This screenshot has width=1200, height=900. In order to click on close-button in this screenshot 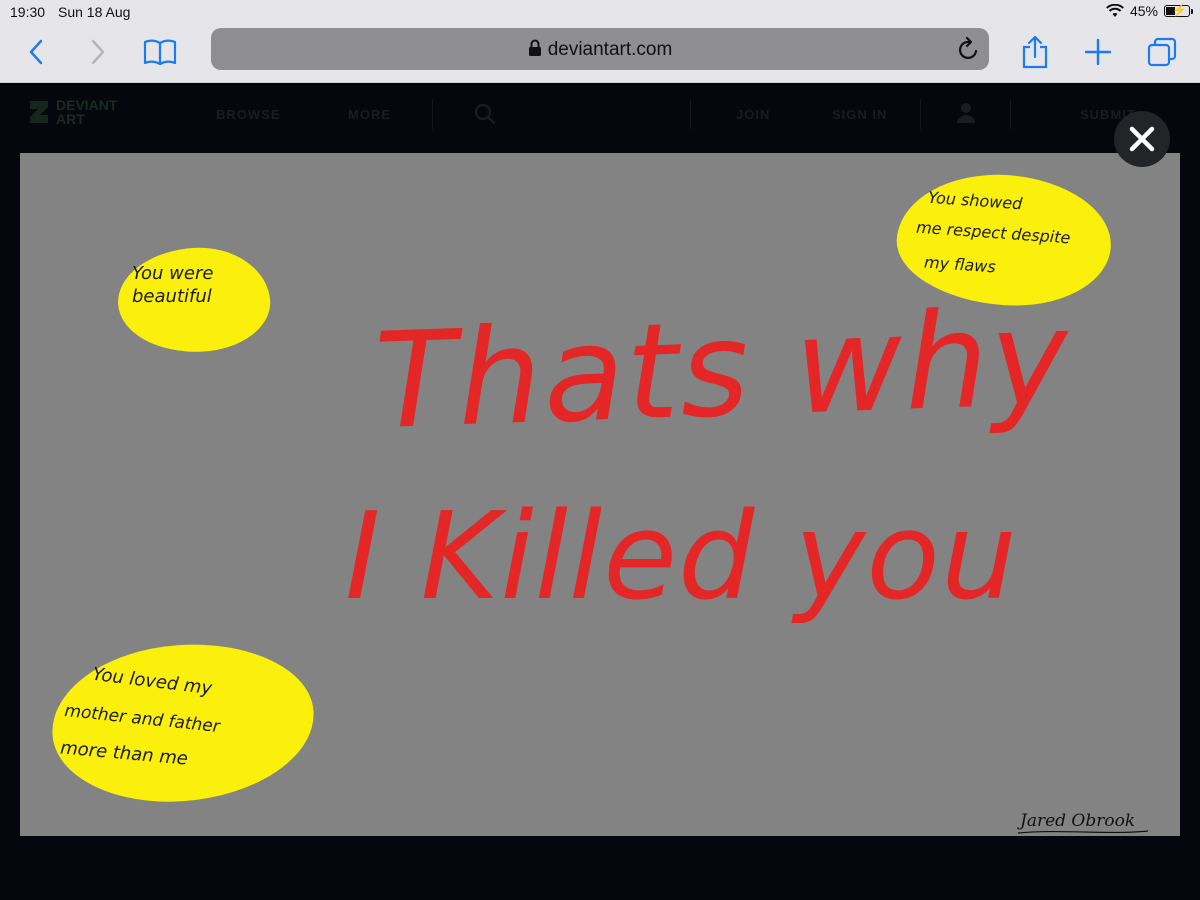, I will do `click(1142, 139)`.